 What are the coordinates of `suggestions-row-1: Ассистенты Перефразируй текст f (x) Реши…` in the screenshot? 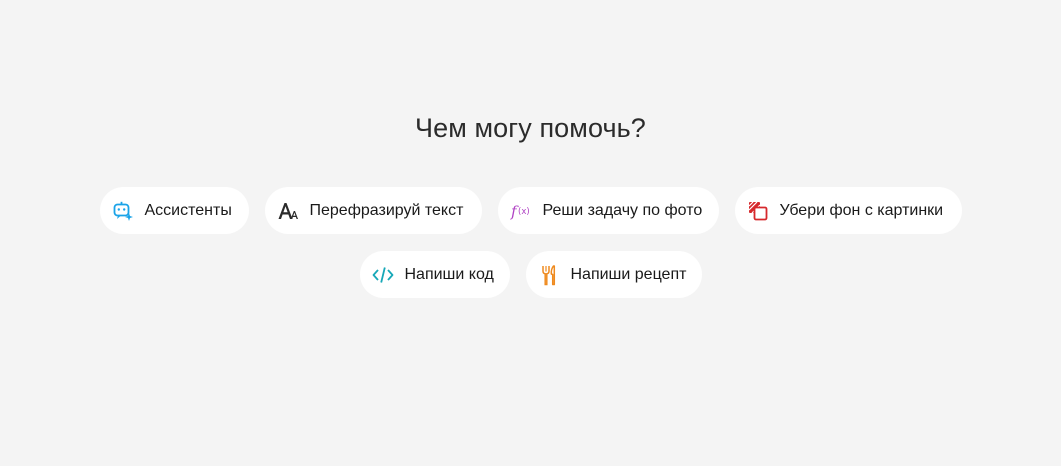 It's located at (530, 210).